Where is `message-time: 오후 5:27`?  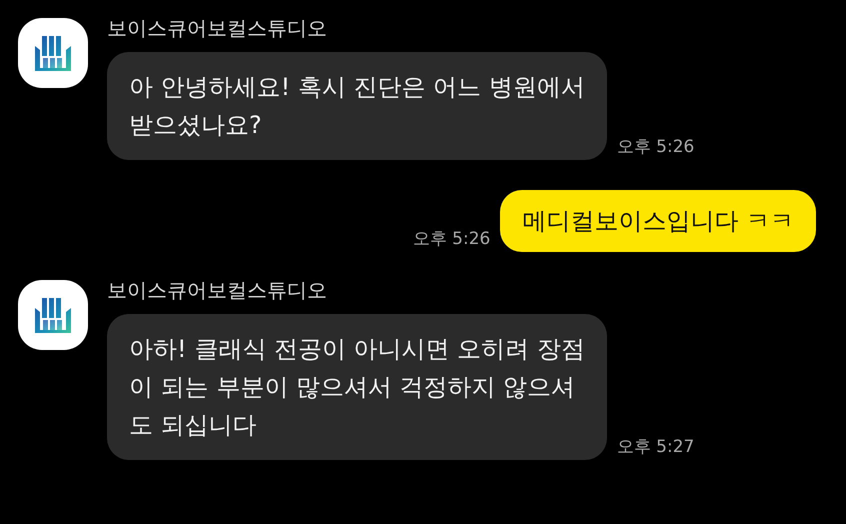 message-time: 오후 5:27 is located at coordinates (655, 447).